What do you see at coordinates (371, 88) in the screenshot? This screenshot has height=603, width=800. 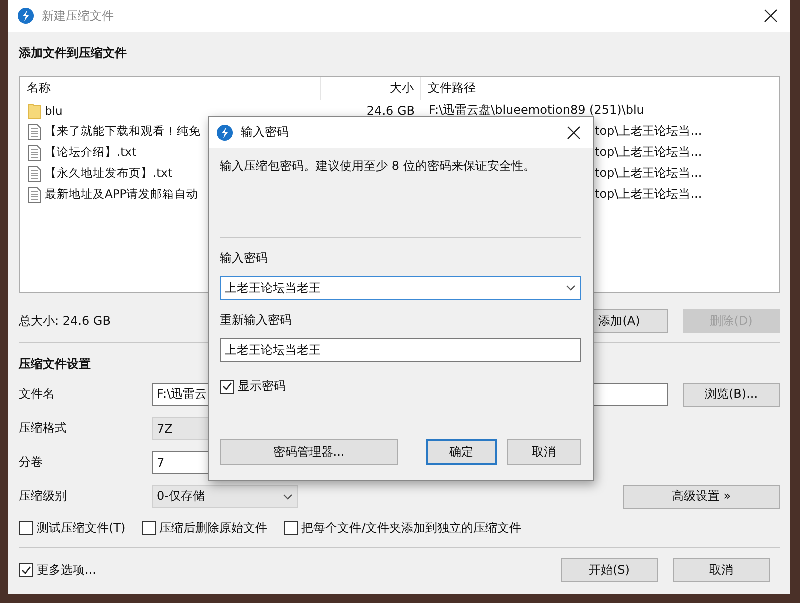 I see `column-header: 大小` at bounding box center [371, 88].